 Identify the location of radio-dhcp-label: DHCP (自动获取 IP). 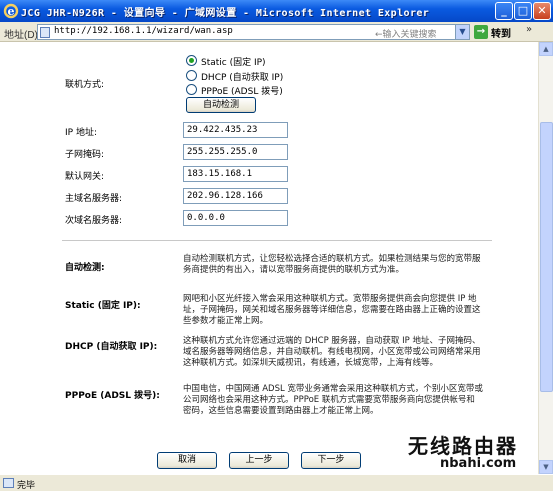
(242, 78).